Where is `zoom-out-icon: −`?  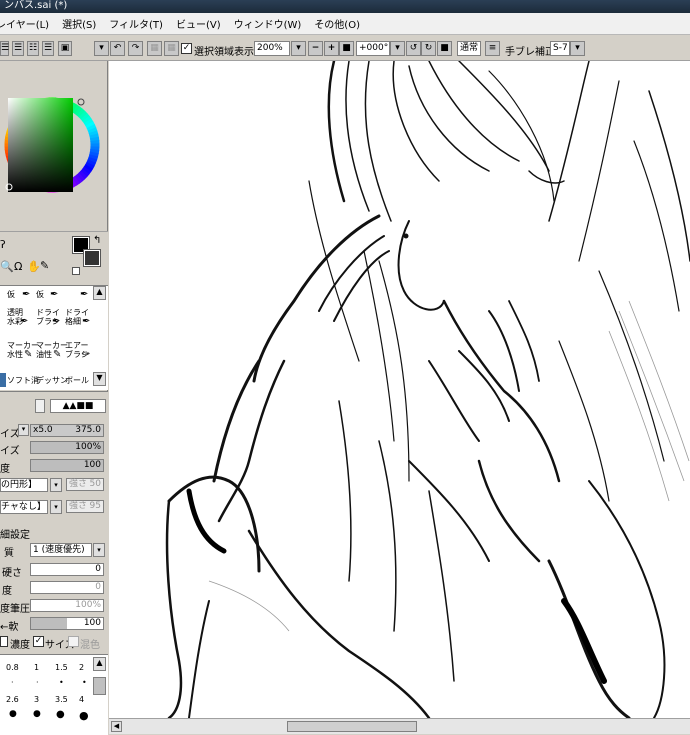 zoom-out-icon: − is located at coordinates (315, 48).